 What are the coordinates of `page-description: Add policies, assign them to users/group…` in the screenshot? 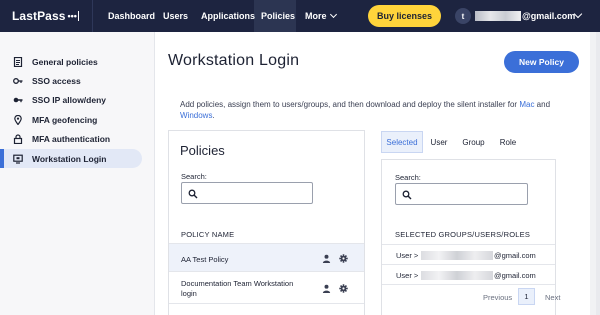 It's located at (367, 110).